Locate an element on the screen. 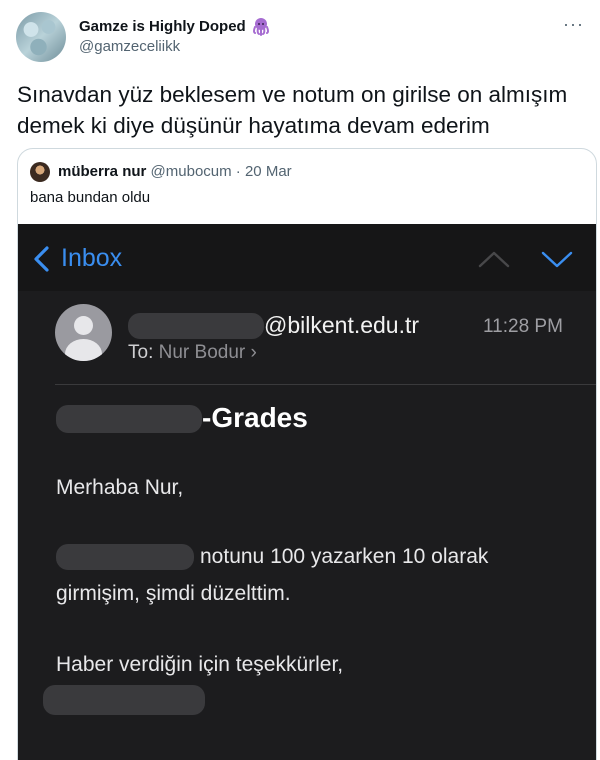 Image resolution: width=600 pixels, height=760 pixels. more-options-icon: ··· is located at coordinates (573, 24).